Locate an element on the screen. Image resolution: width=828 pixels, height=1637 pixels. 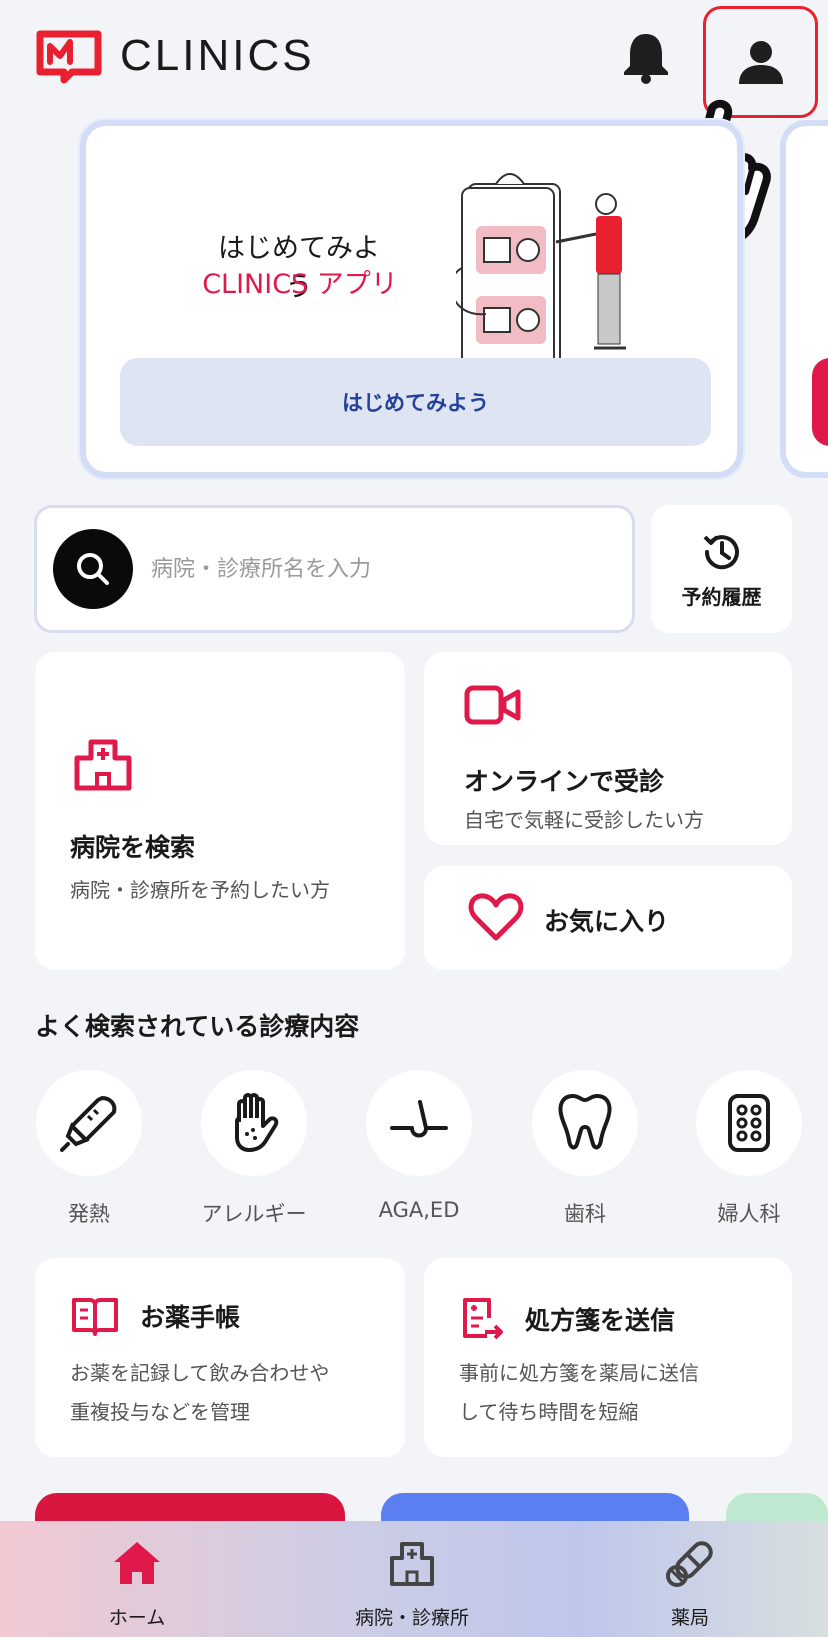
desc-line: 事前に処方箋を薬局に送信 is located at coordinates (579, 1373).